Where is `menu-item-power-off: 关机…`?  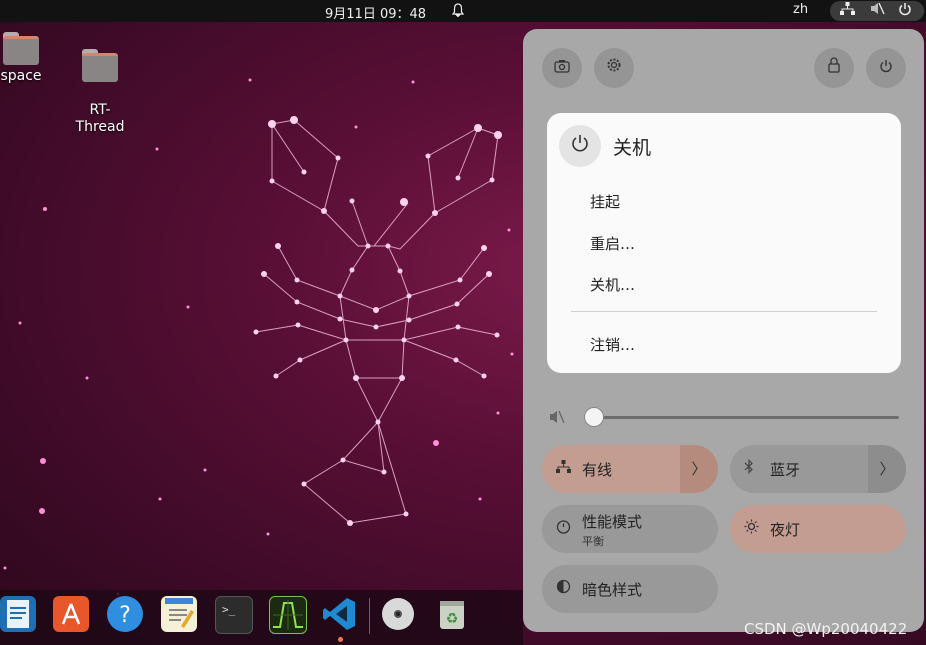
menu-item-power-off: 关机… is located at coordinates (612, 284).